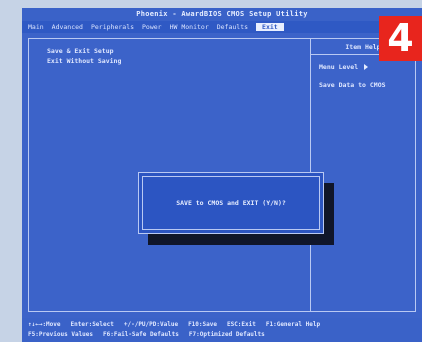  Describe the element at coordinates (352, 85) in the screenshot. I see `help-description: Save Data to CMOS` at that location.